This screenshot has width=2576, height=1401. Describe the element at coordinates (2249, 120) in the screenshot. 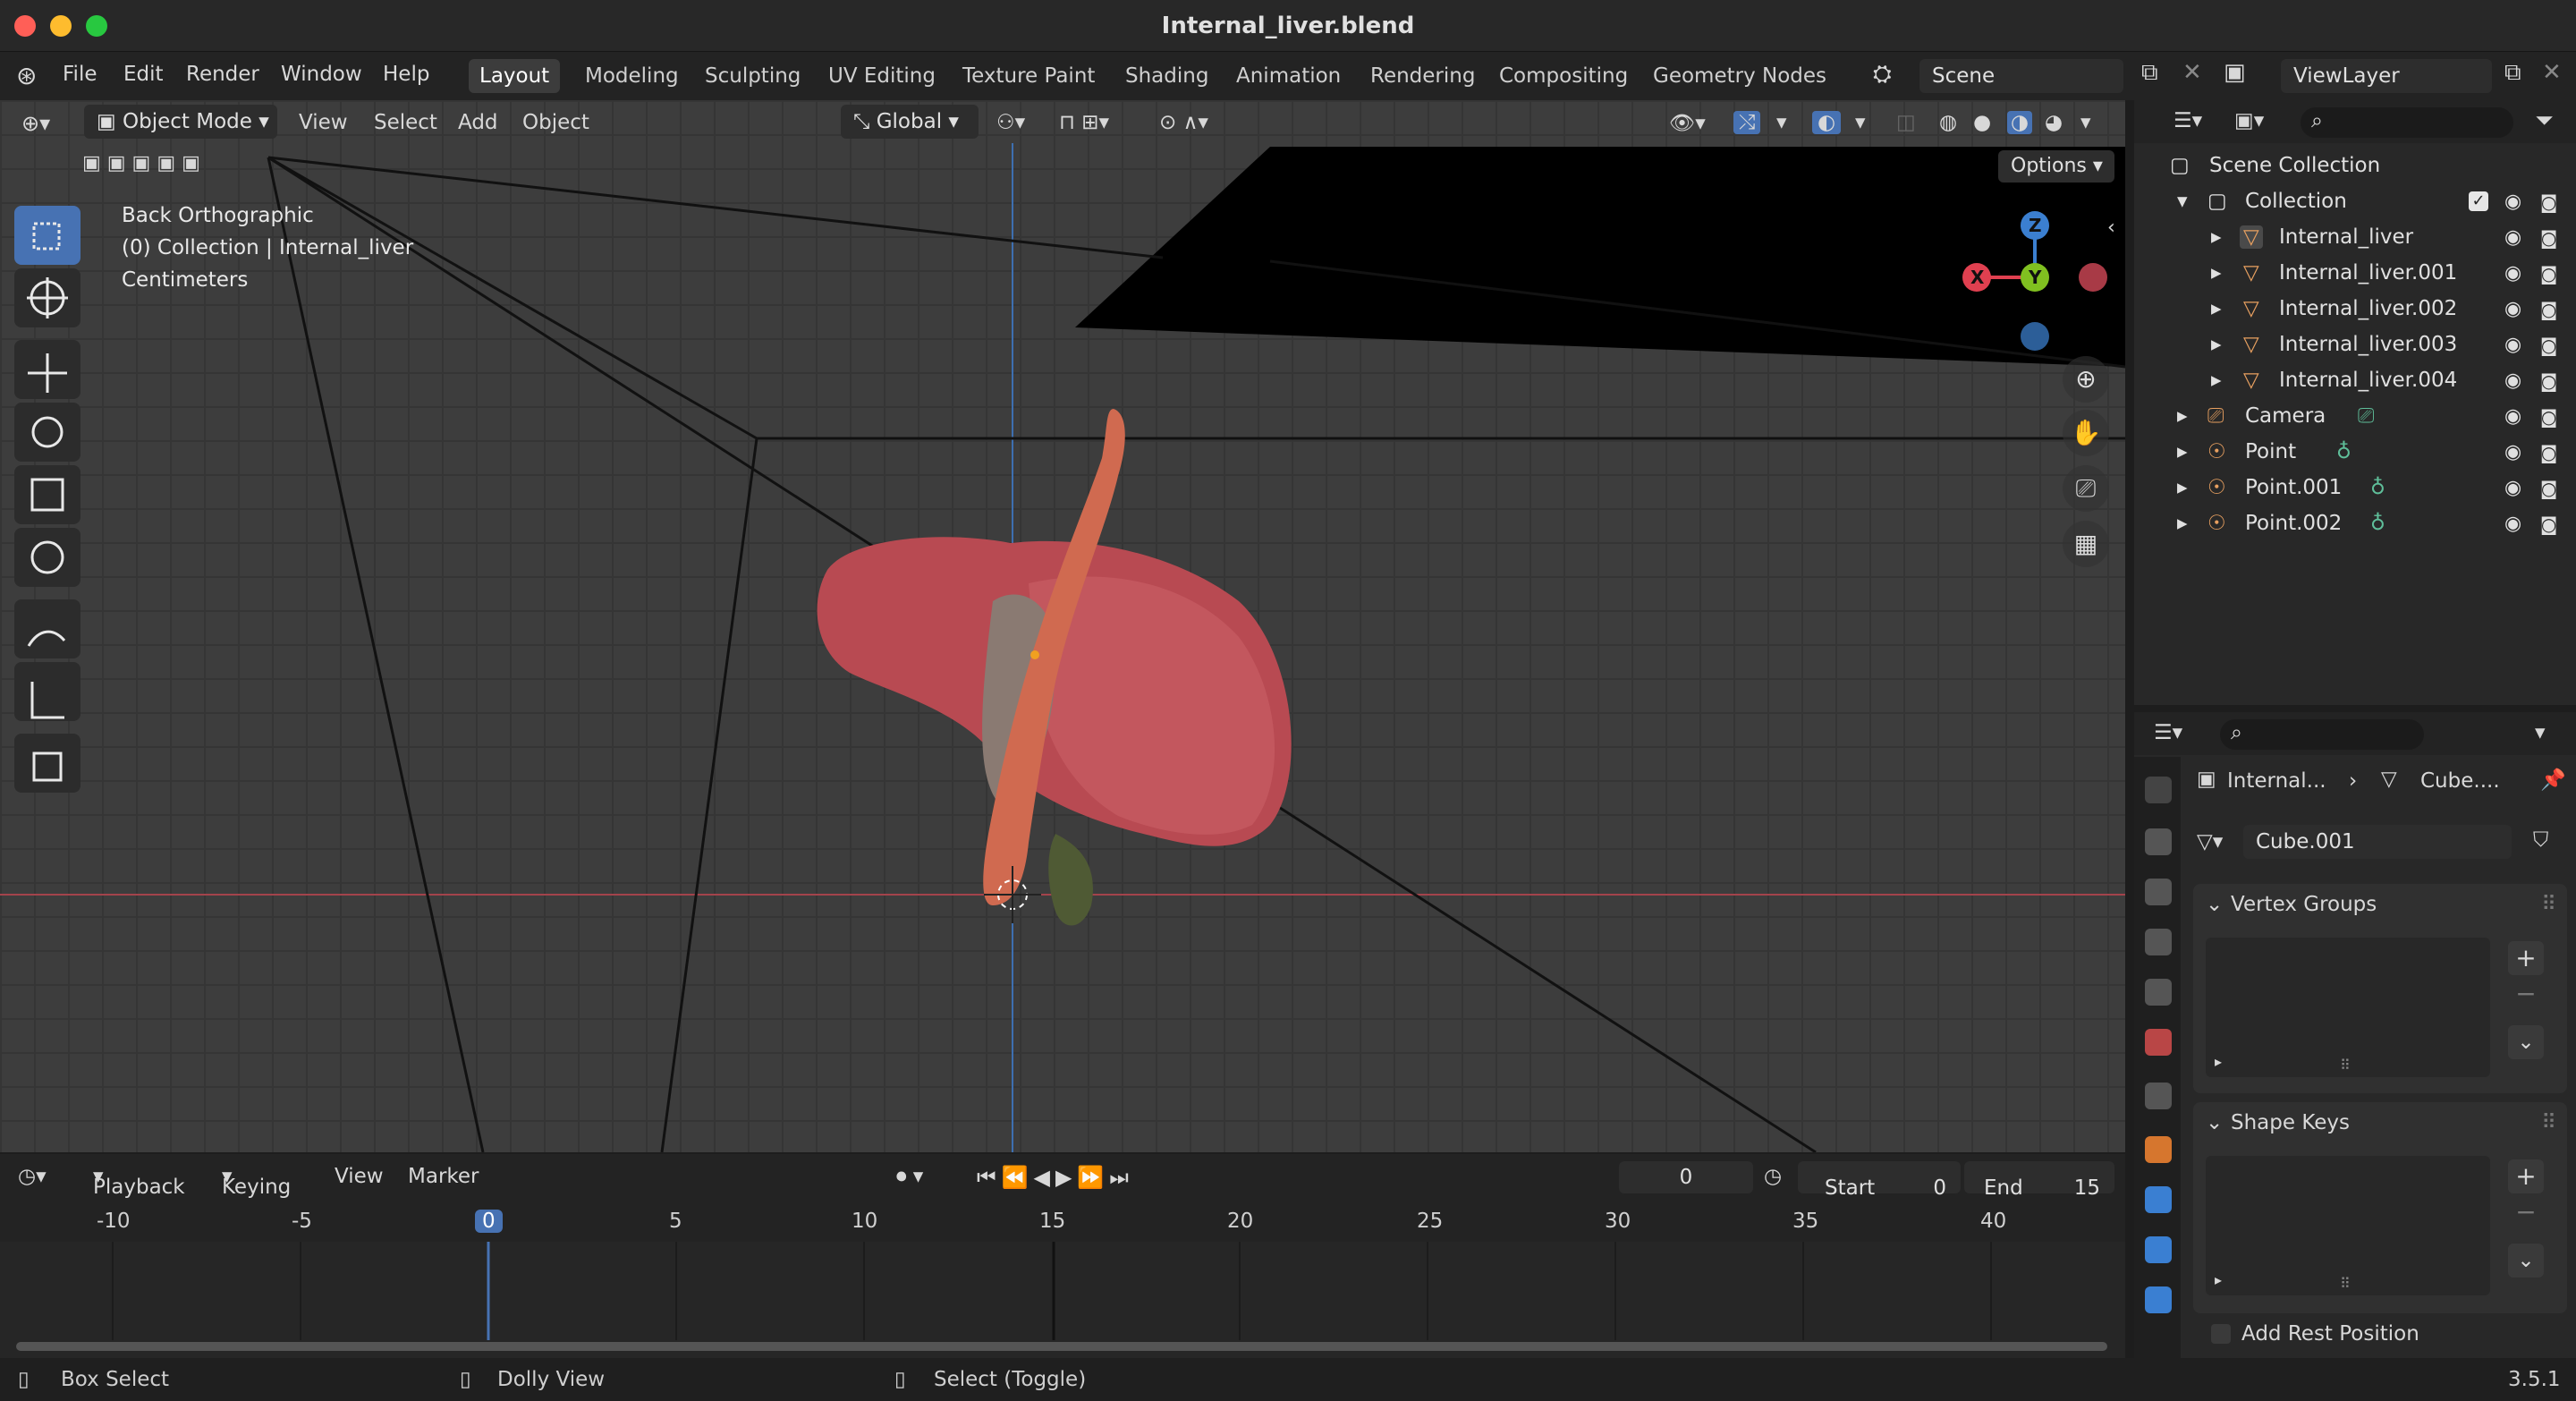

I see `display-mode-icon: ▣▾` at that location.